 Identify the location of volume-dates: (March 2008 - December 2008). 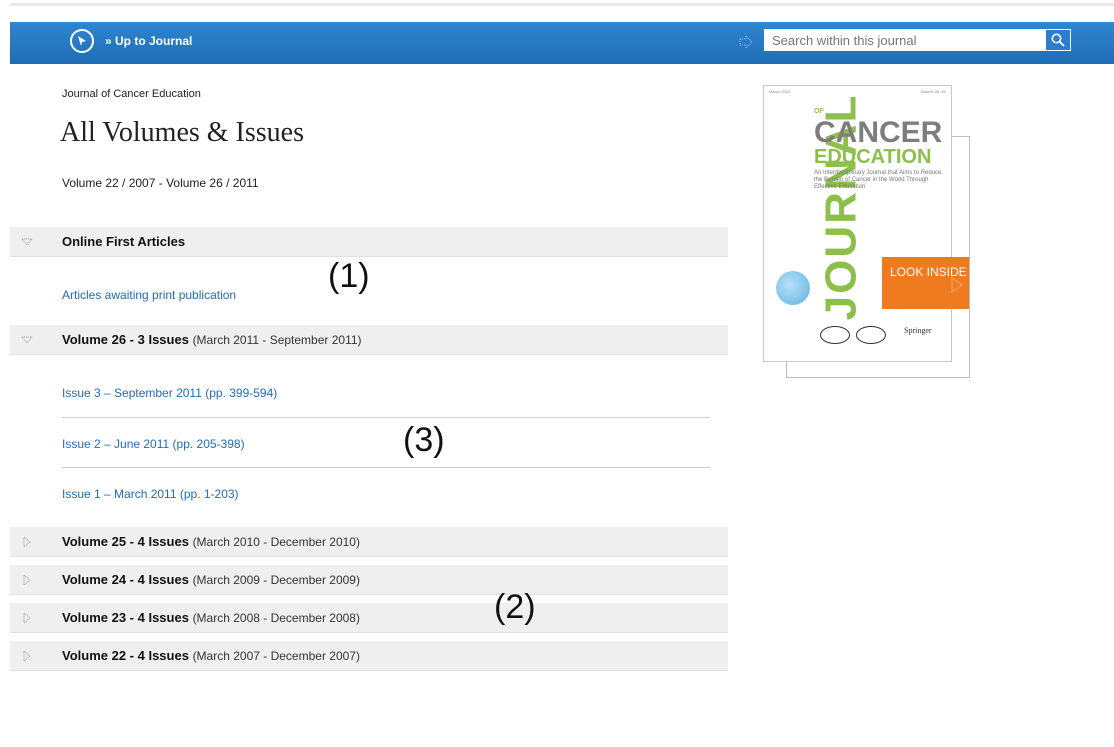
(276, 618).